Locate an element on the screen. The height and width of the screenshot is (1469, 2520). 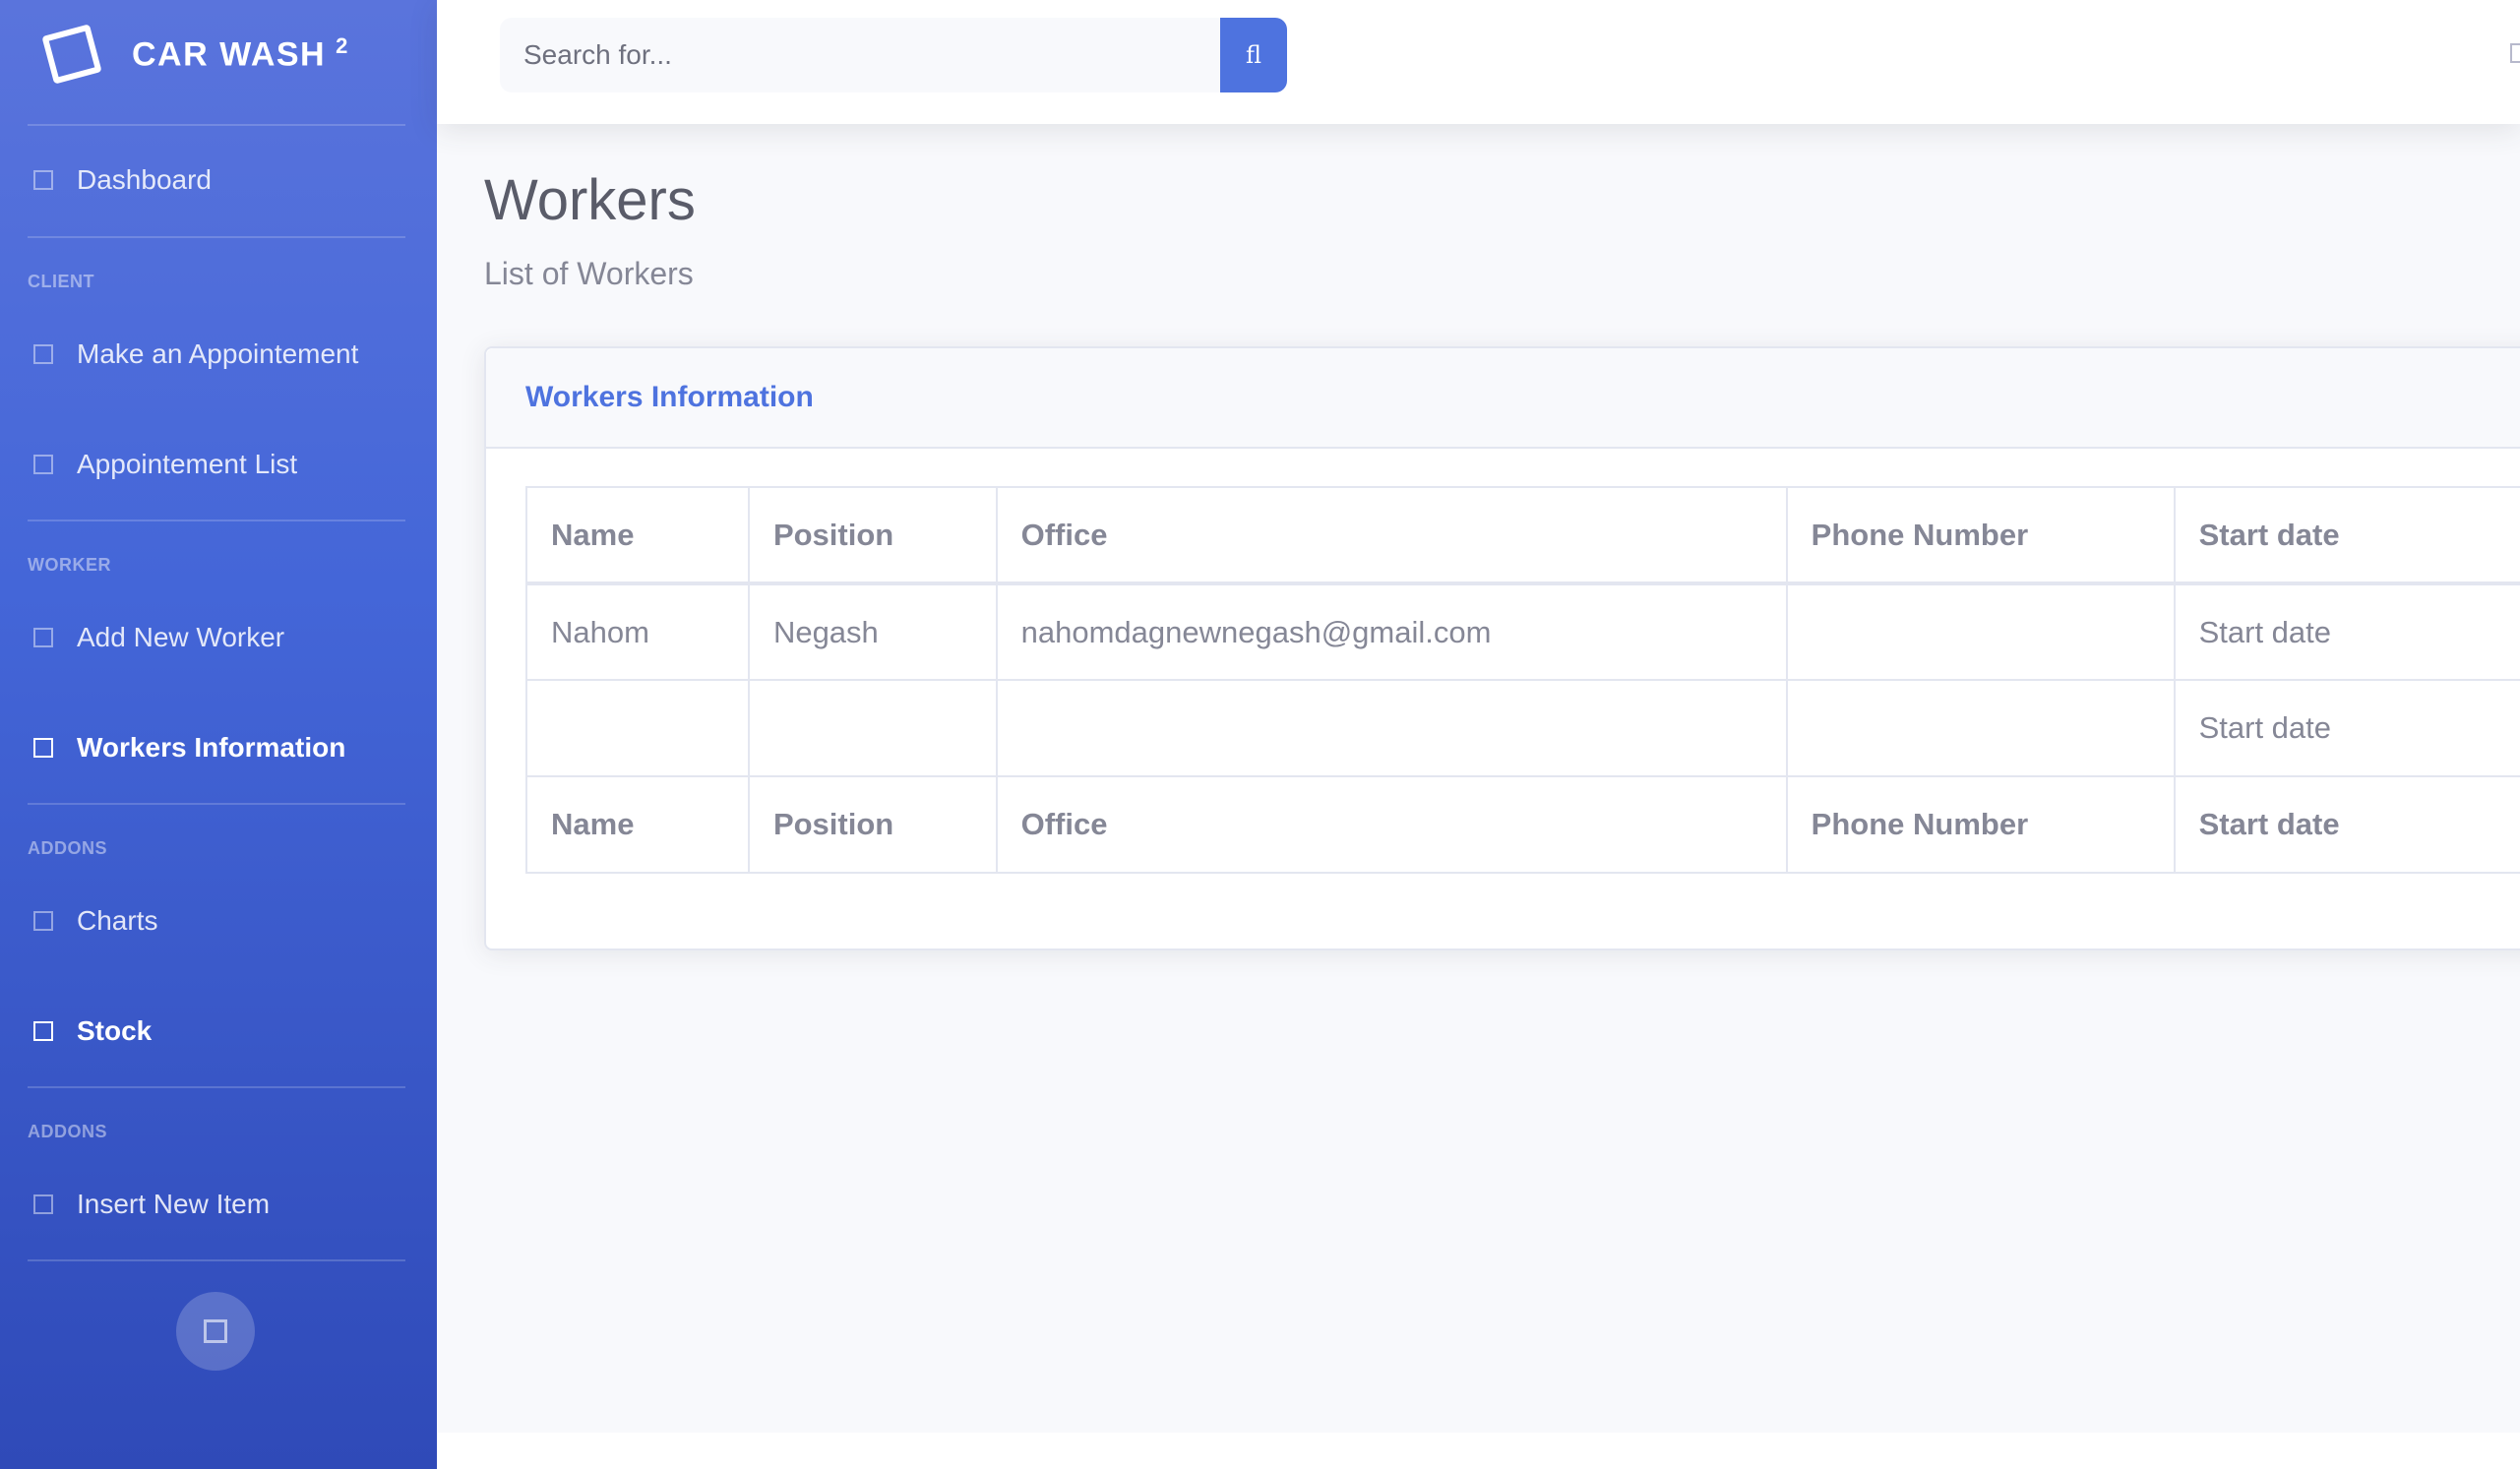
sidebar-toggle-button is located at coordinates (215, 1331).